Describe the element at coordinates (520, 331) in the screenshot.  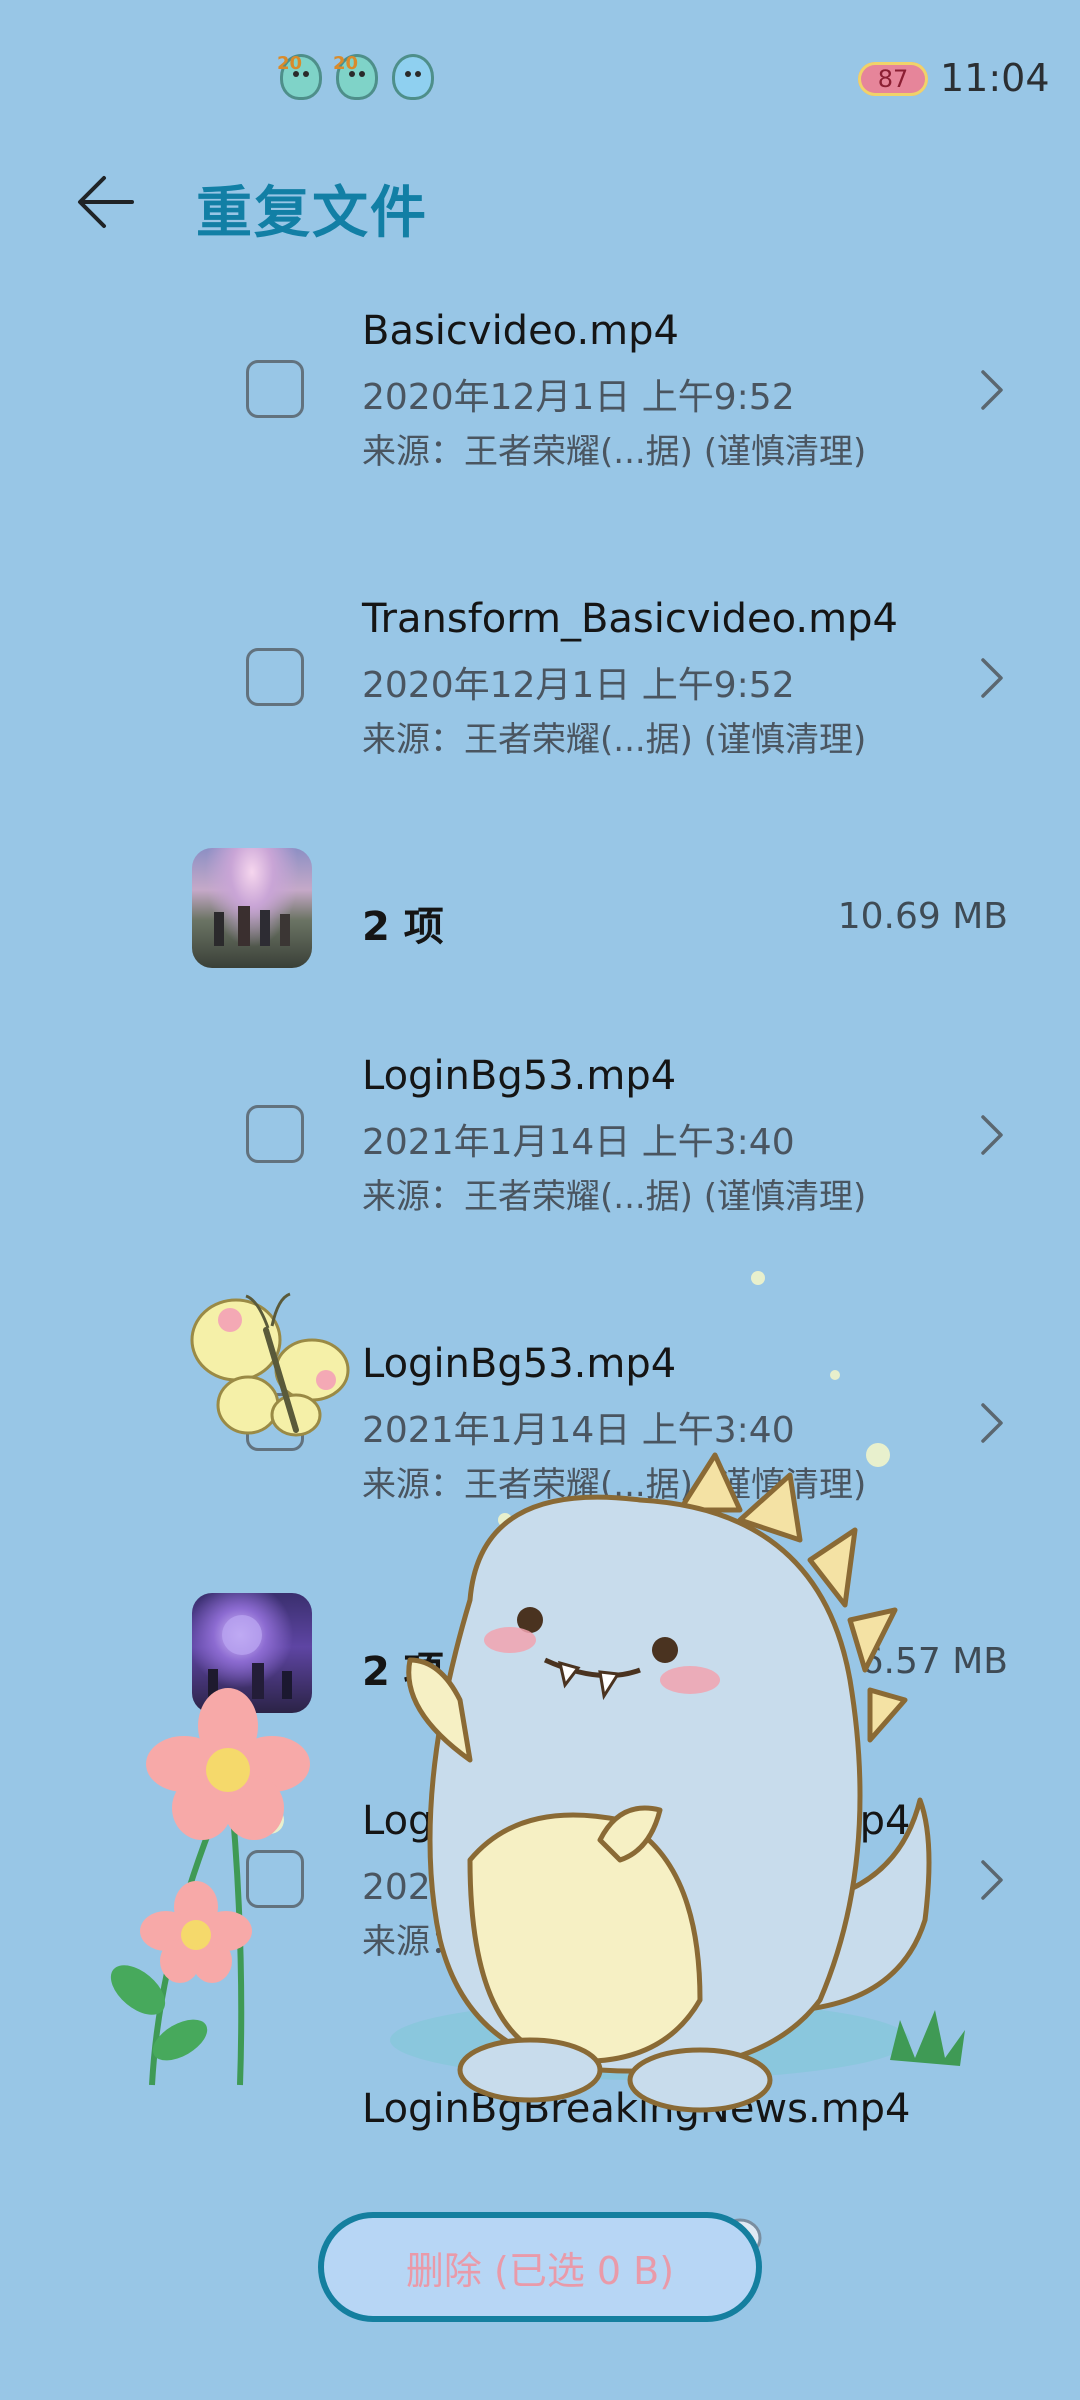
I see `file-name: Basicvideo.mp4` at that location.